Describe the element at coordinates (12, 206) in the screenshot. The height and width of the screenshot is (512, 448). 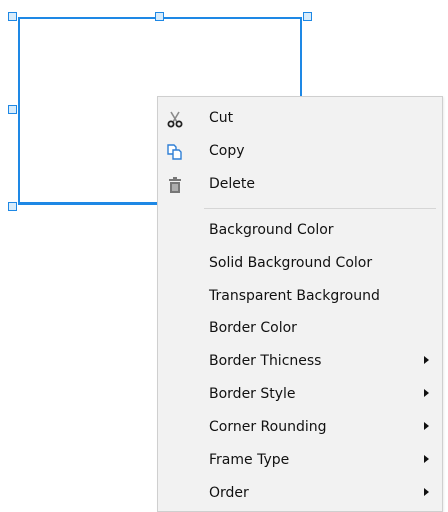
I see `resize-handle-bottom-left` at that location.